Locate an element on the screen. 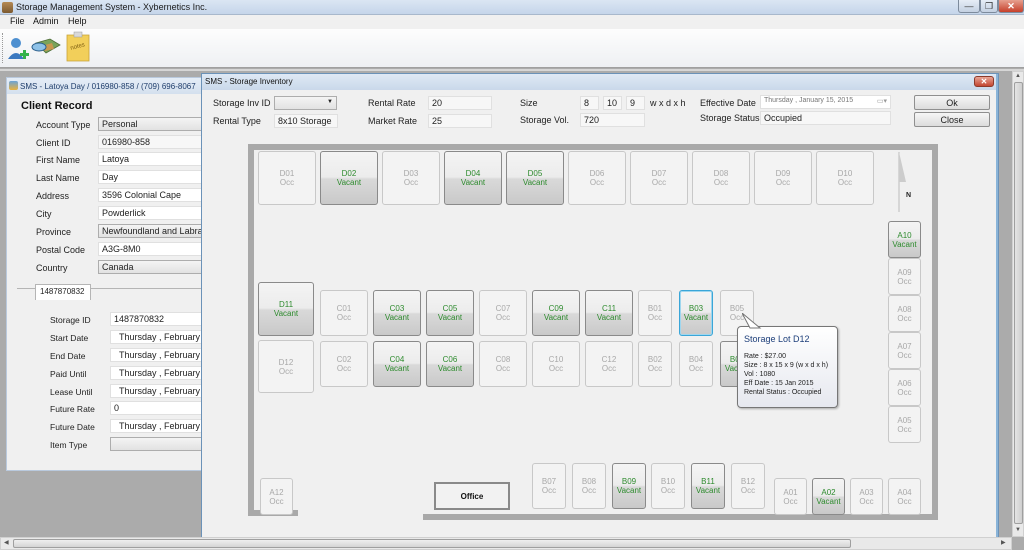 Image resolution: width=1024 pixels, height=550 pixels. scroll-down-icon: ▼ is located at coordinates (1018, 530).